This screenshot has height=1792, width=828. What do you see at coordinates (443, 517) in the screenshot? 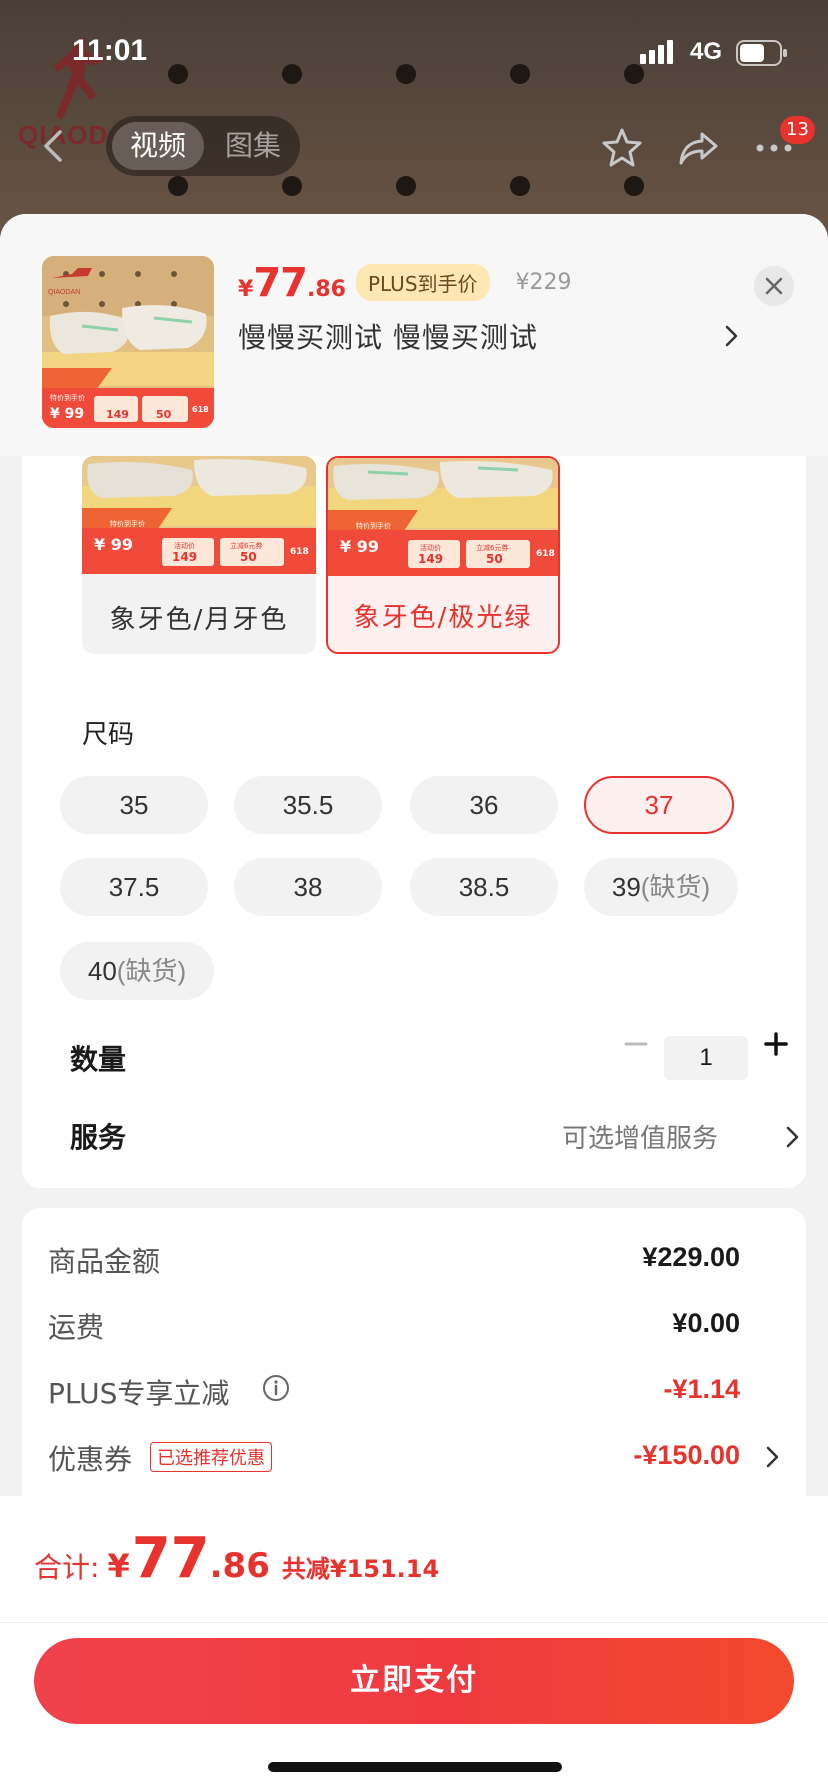
I see `color-option-thumbnail: 特价到手价 ¥ 99 活动价 149 立减6元券 50 618` at bounding box center [443, 517].